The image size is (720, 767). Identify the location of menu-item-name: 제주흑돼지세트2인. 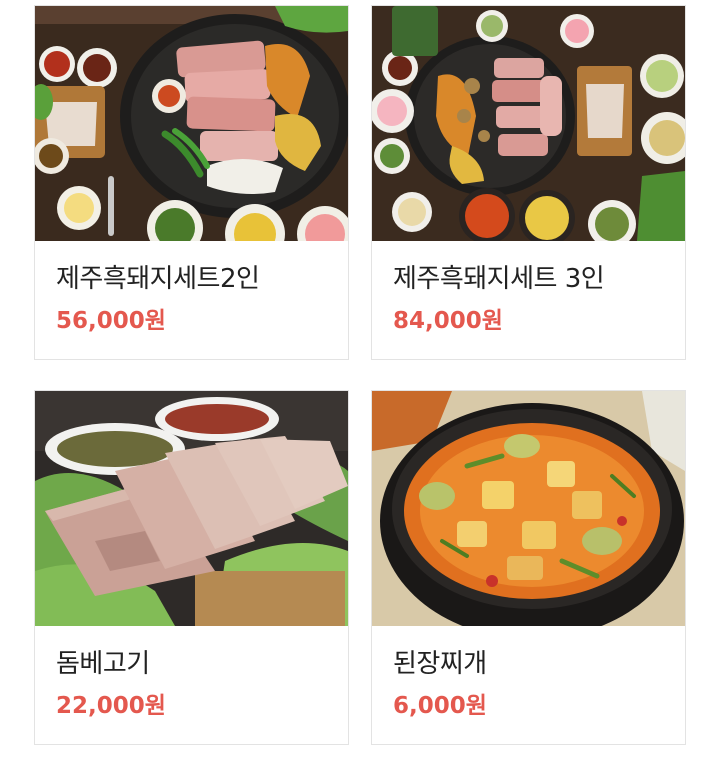
(158, 279).